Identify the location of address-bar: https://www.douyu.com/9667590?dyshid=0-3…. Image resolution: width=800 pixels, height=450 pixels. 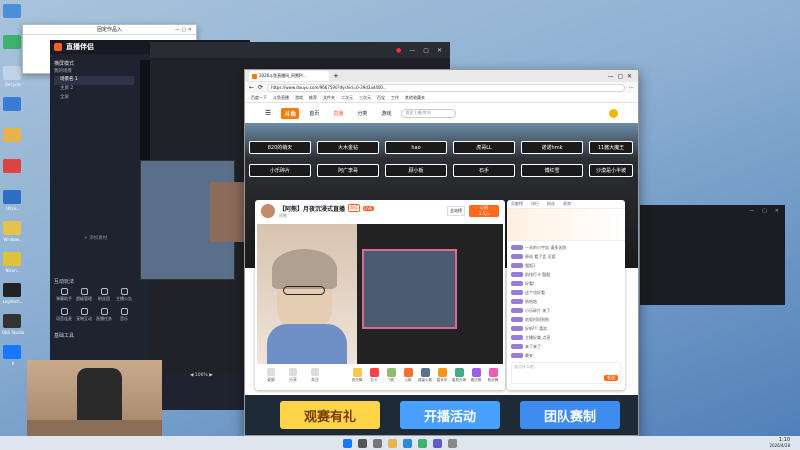
(446, 87).